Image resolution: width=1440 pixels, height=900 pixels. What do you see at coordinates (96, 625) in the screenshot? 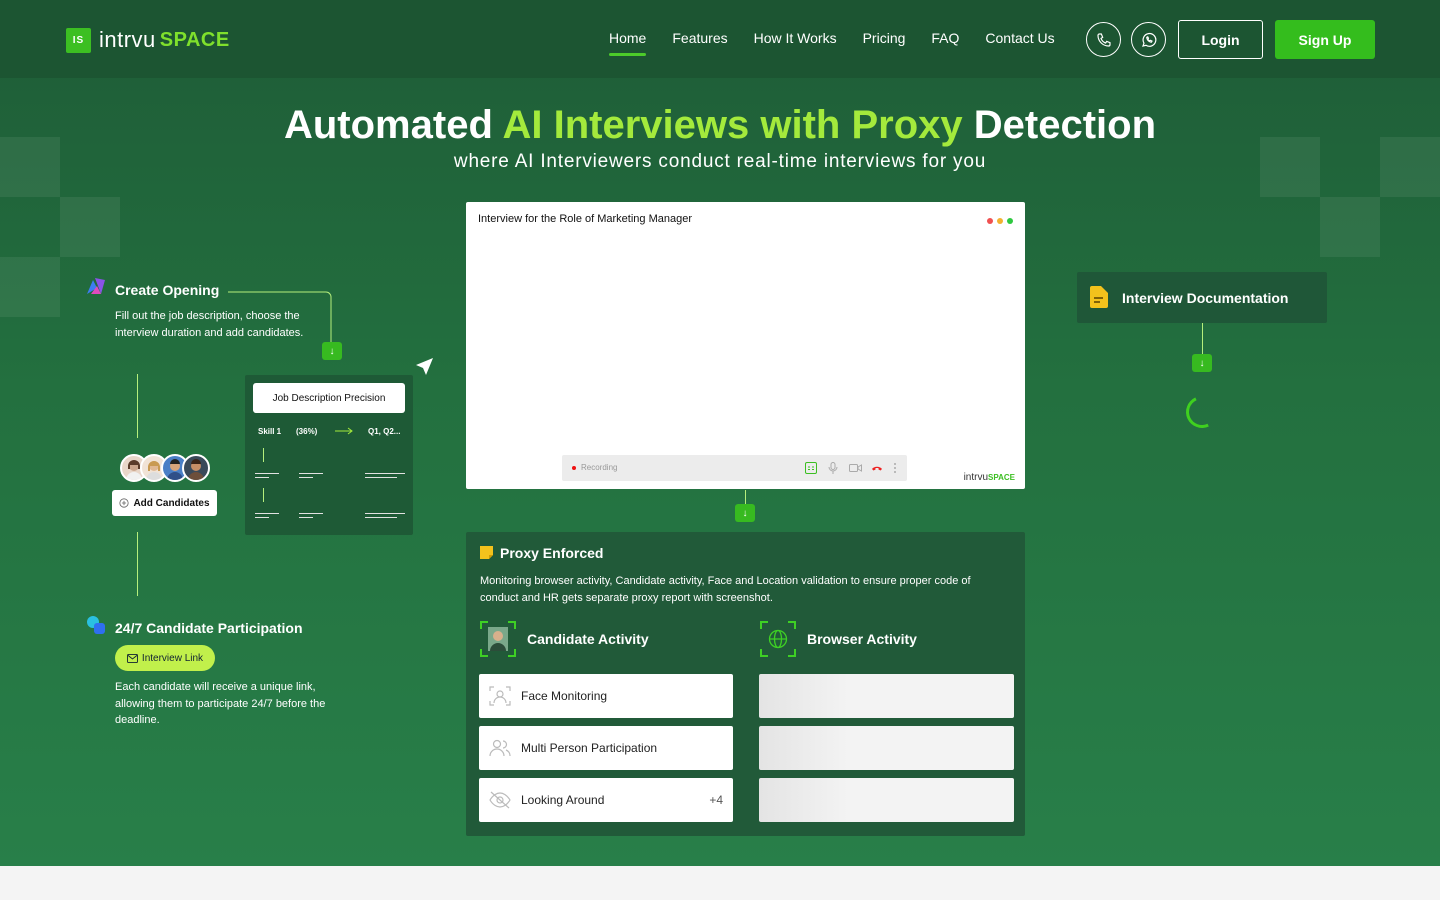
I see `participation-icon` at bounding box center [96, 625].